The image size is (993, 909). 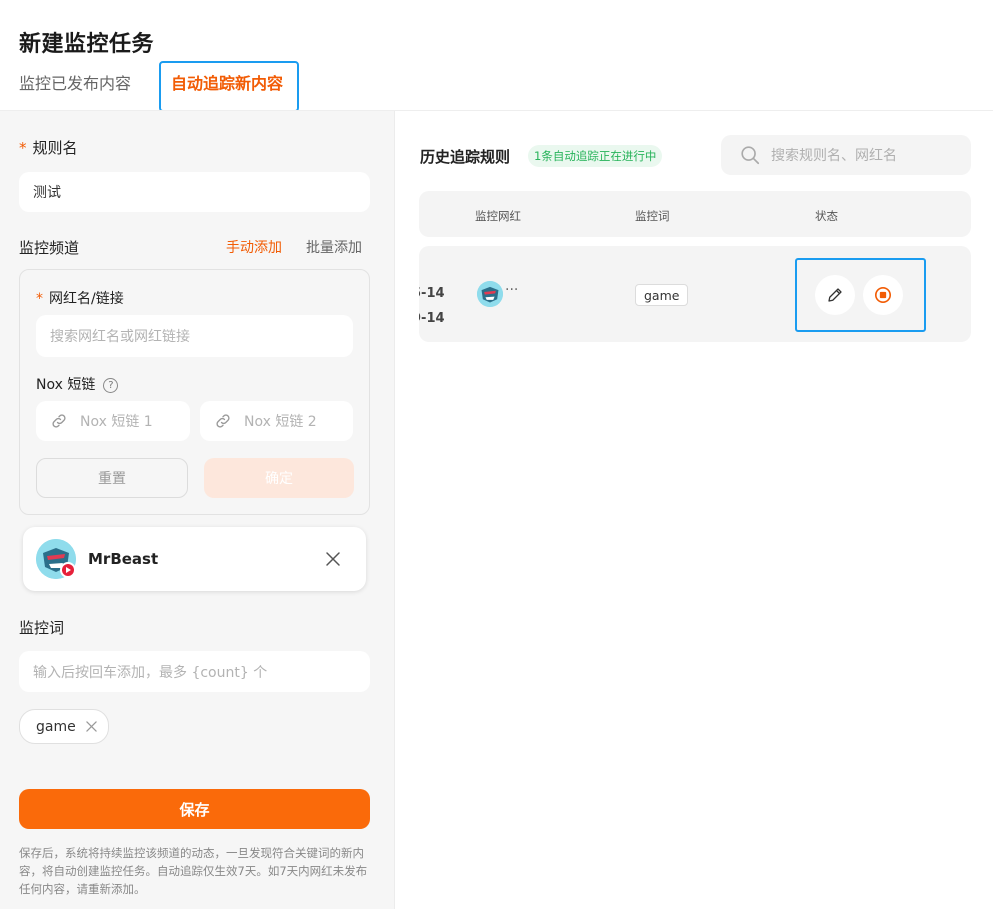 I want to click on batch-add-link: 批量添加, so click(x=334, y=247).